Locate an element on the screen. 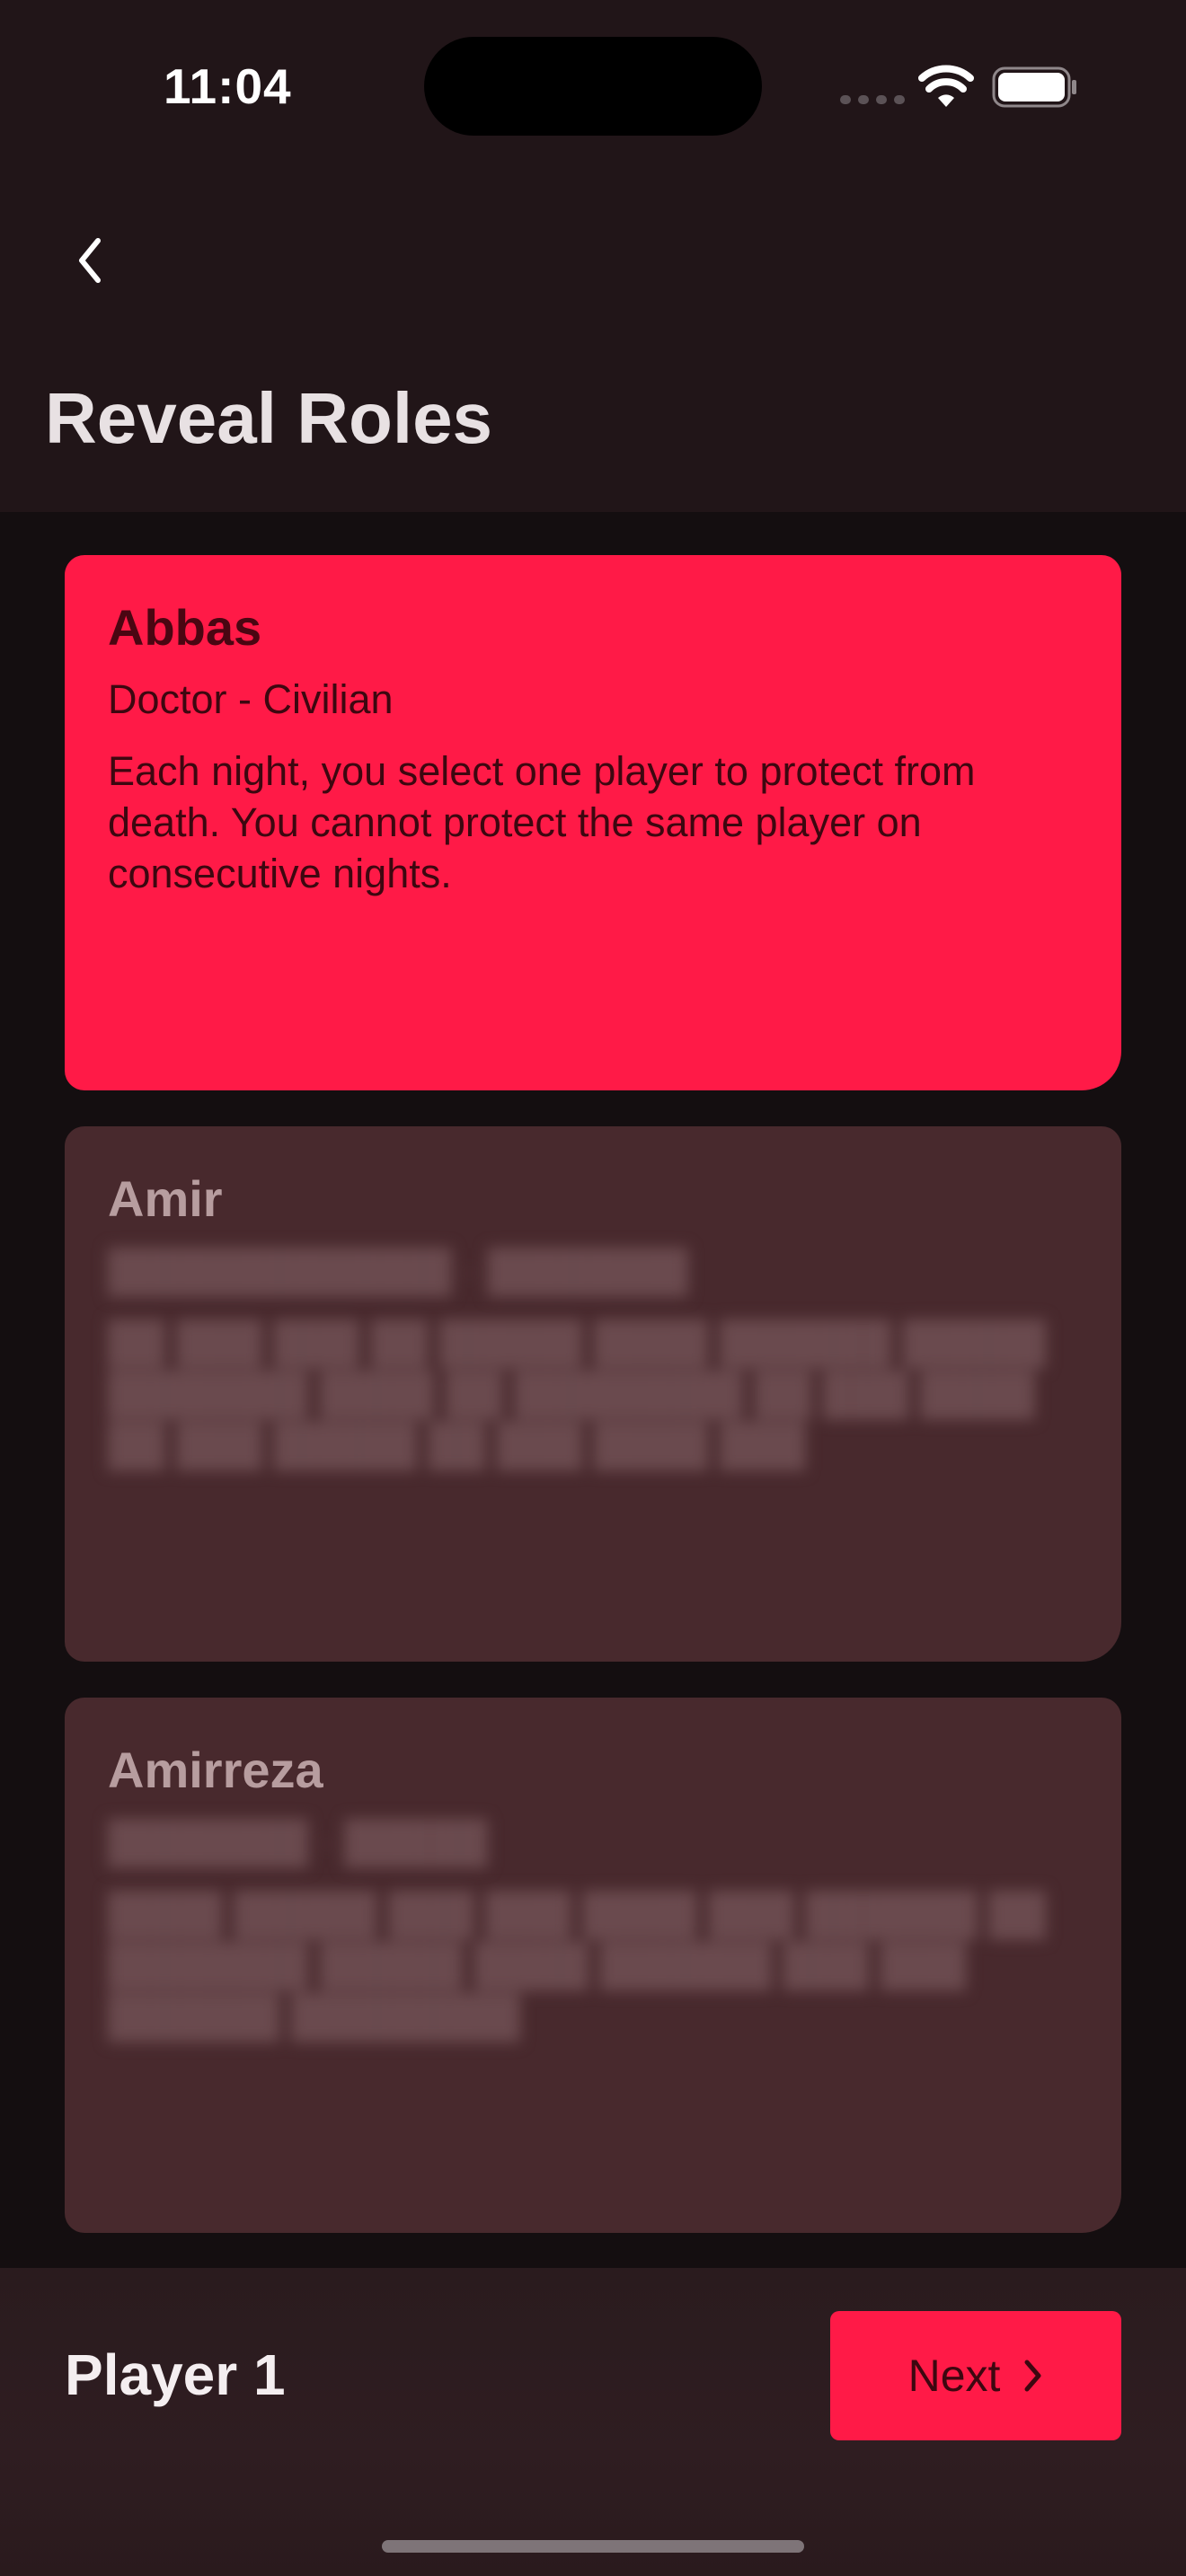  chevron-left-icon is located at coordinates (90, 260).